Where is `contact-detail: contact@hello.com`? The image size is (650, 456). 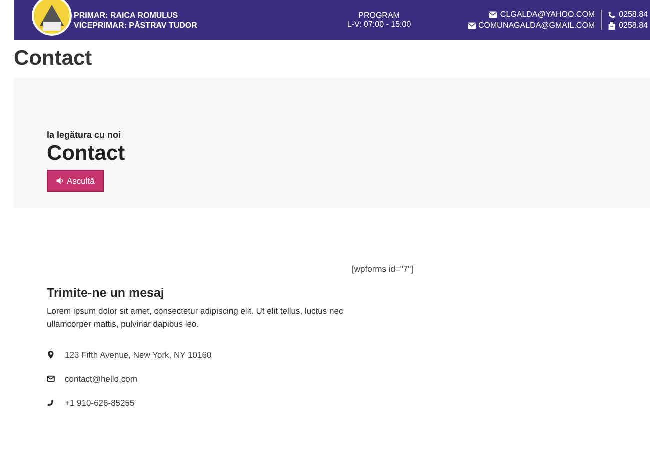
contact-detail: contact@hello.com is located at coordinates (101, 379).